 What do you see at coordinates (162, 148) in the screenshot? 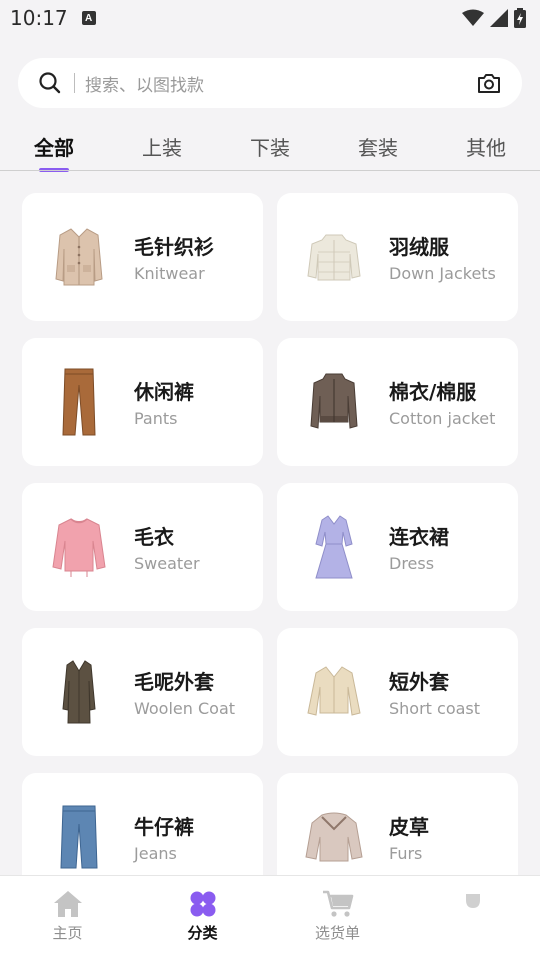
I see `tab-tops: 上装` at bounding box center [162, 148].